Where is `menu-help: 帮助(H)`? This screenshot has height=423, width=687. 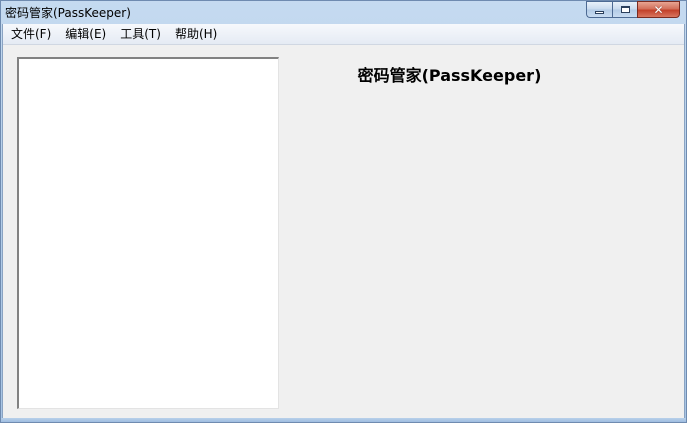
menu-help: 帮助(H) is located at coordinates (196, 34).